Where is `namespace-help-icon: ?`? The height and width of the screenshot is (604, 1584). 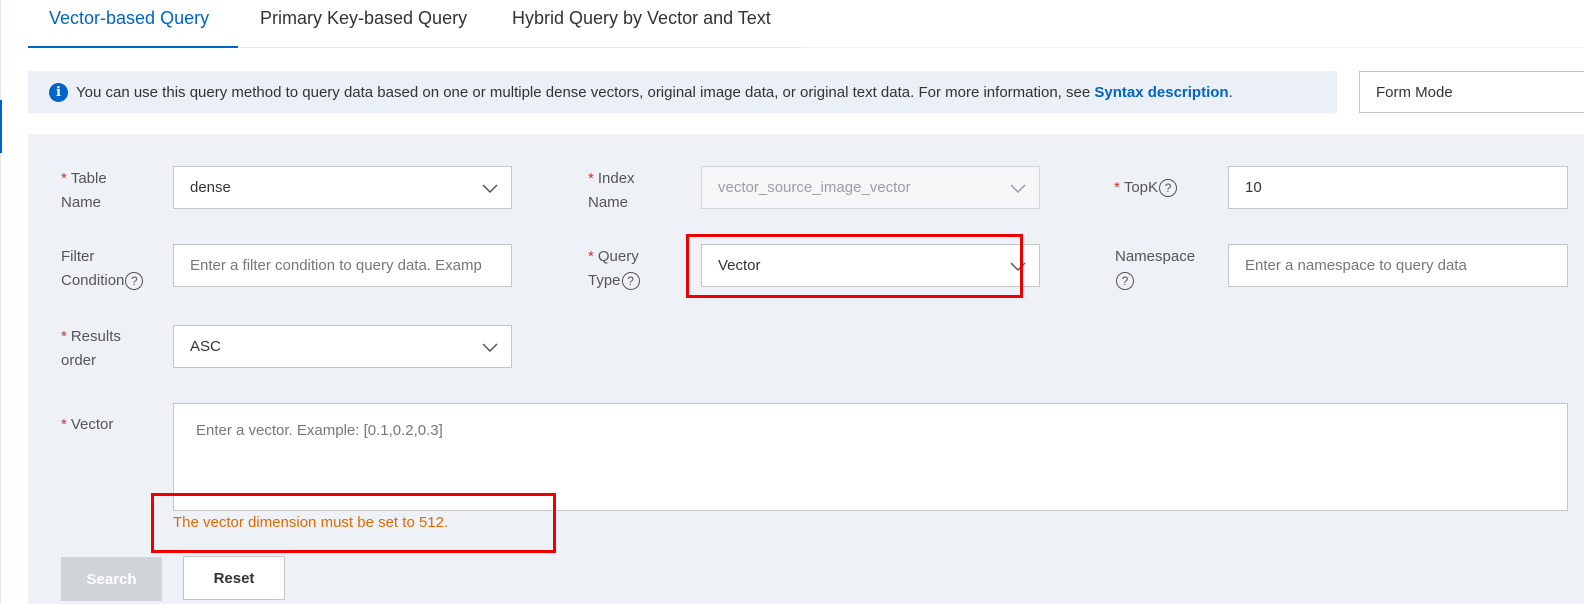
namespace-help-icon: ? is located at coordinates (1125, 281).